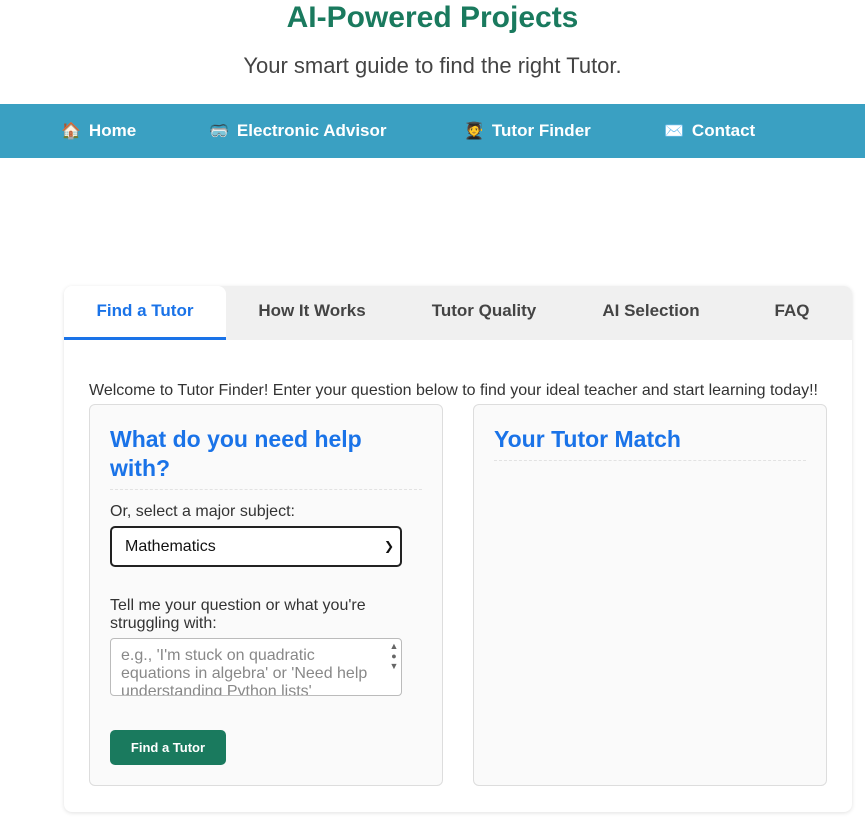 The height and width of the screenshot is (822, 865). Describe the element at coordinates (474, 131) in the screenshot. I see `student-icon: 🧑‍🎓` at that location.